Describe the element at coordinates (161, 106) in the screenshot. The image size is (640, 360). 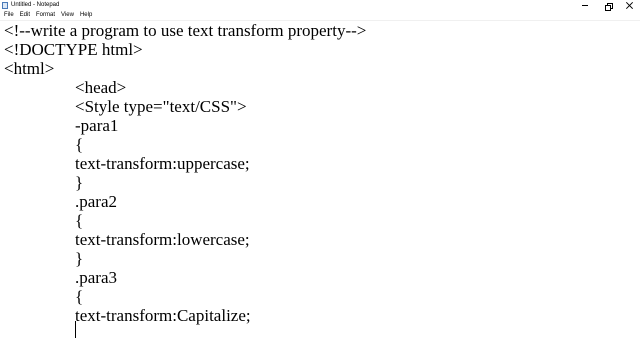
I see `editor-line: <Style type="text/CSS">` at that location.